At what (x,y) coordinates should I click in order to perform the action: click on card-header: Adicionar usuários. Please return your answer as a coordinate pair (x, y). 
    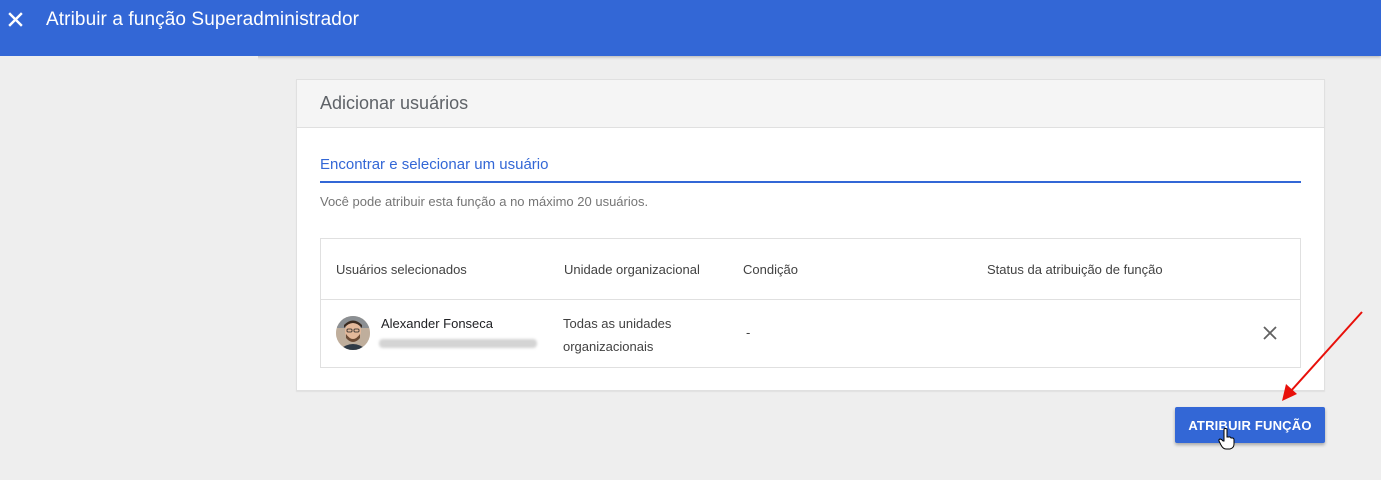
    Looking at the image, I should click on (810, 104).